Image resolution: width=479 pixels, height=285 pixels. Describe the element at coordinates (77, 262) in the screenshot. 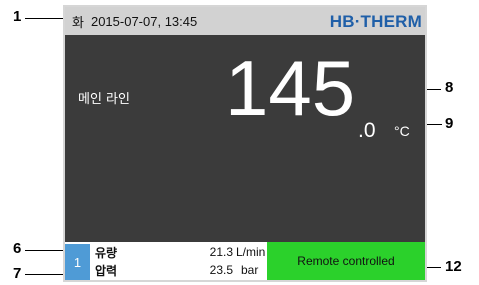

I see `channel-indicator: 1` at that location.